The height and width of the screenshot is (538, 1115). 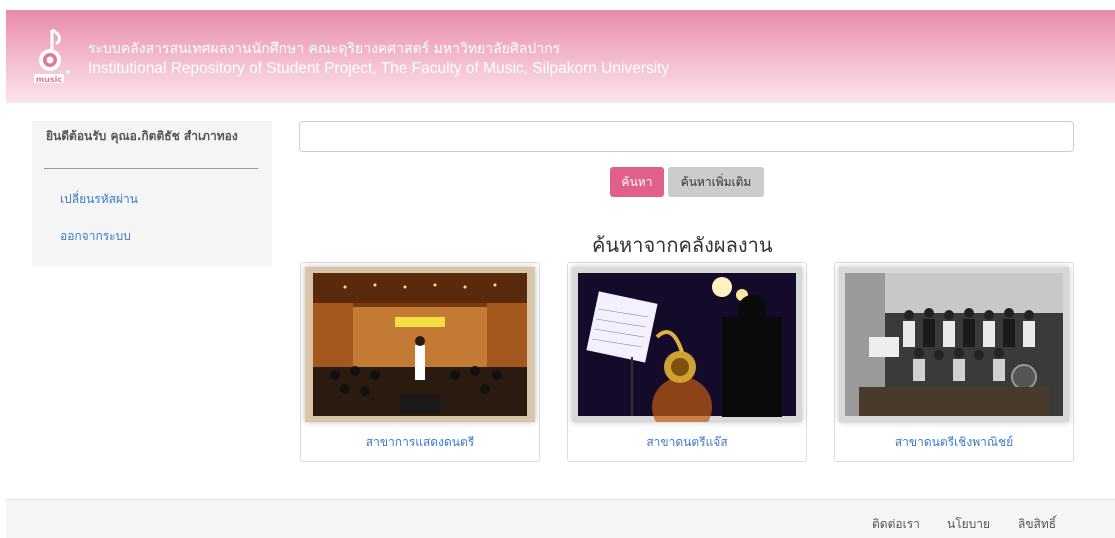 I want to click on card-label: สาขาการแสดงดนตรี, so click(x=420, y=442).